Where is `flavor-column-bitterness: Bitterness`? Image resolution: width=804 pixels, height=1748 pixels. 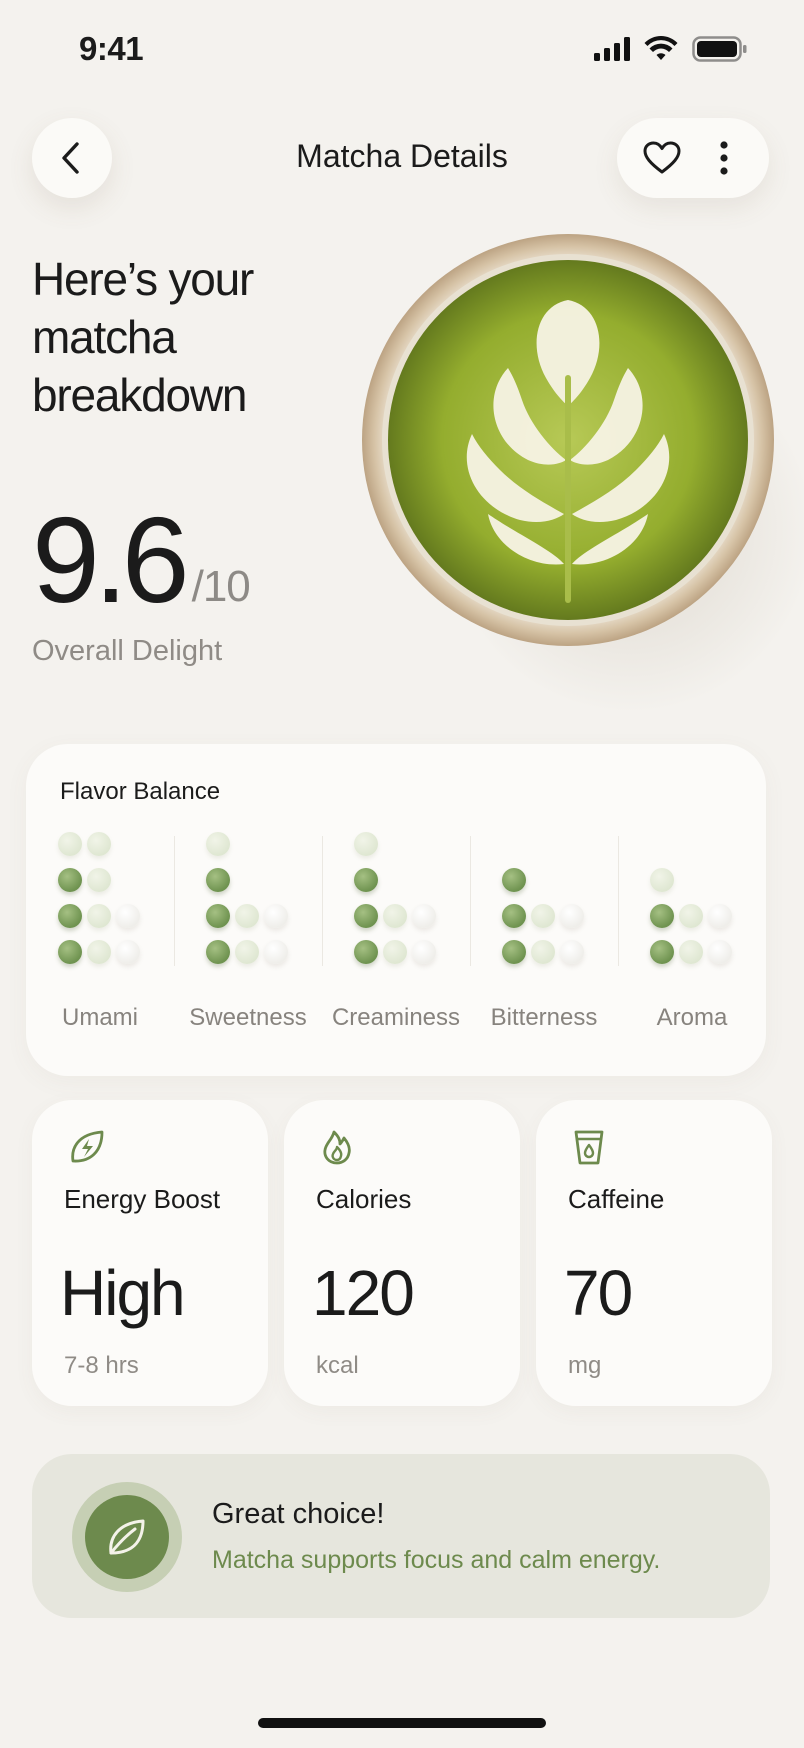
flavor-column-bitterness: Bitterness is located at coordinates (544, 947).